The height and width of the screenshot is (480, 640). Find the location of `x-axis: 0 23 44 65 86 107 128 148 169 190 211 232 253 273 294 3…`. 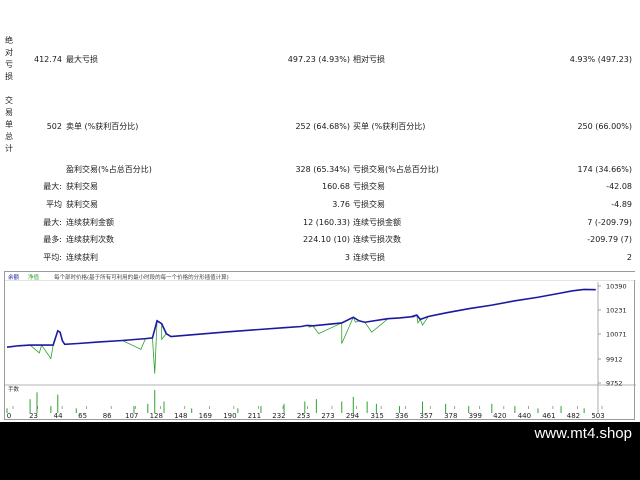

x-axis: 0 23 44 65 86 107 128 148 169 190 211 232 253 273 294 3… is located at coordinates (320, 414).